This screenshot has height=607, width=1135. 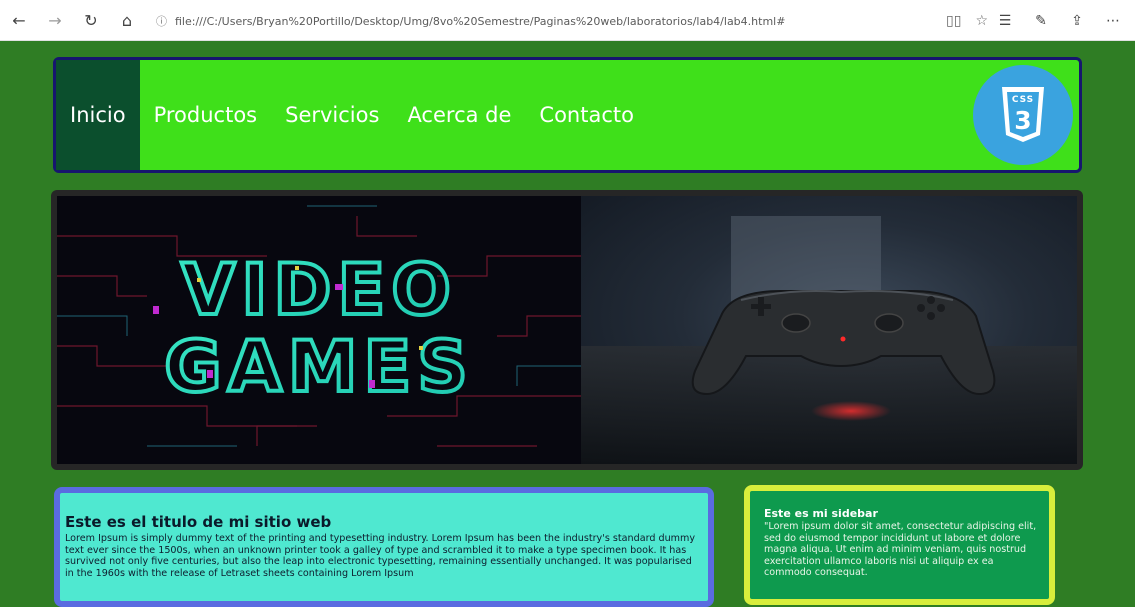 What do you see at coordinates (459, 115) in the screenshot?
I see `nav-item-acerca-de: Acerca de` at bounding box center [459, 115].